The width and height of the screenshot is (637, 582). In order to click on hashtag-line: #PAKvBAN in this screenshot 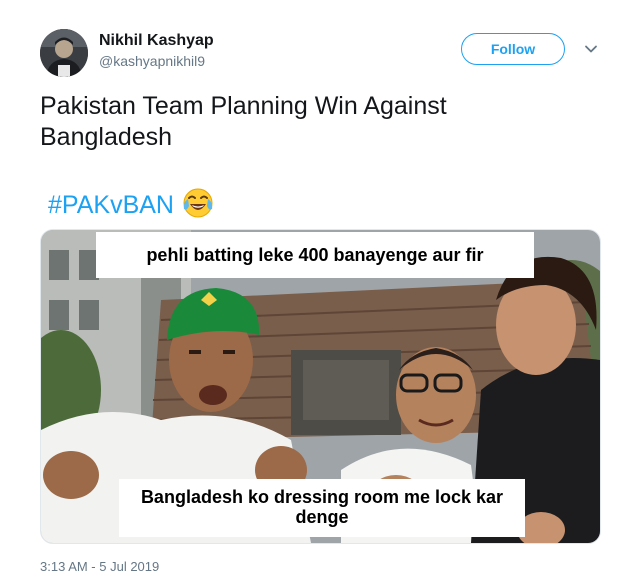, I will do `click(131, 203)`.